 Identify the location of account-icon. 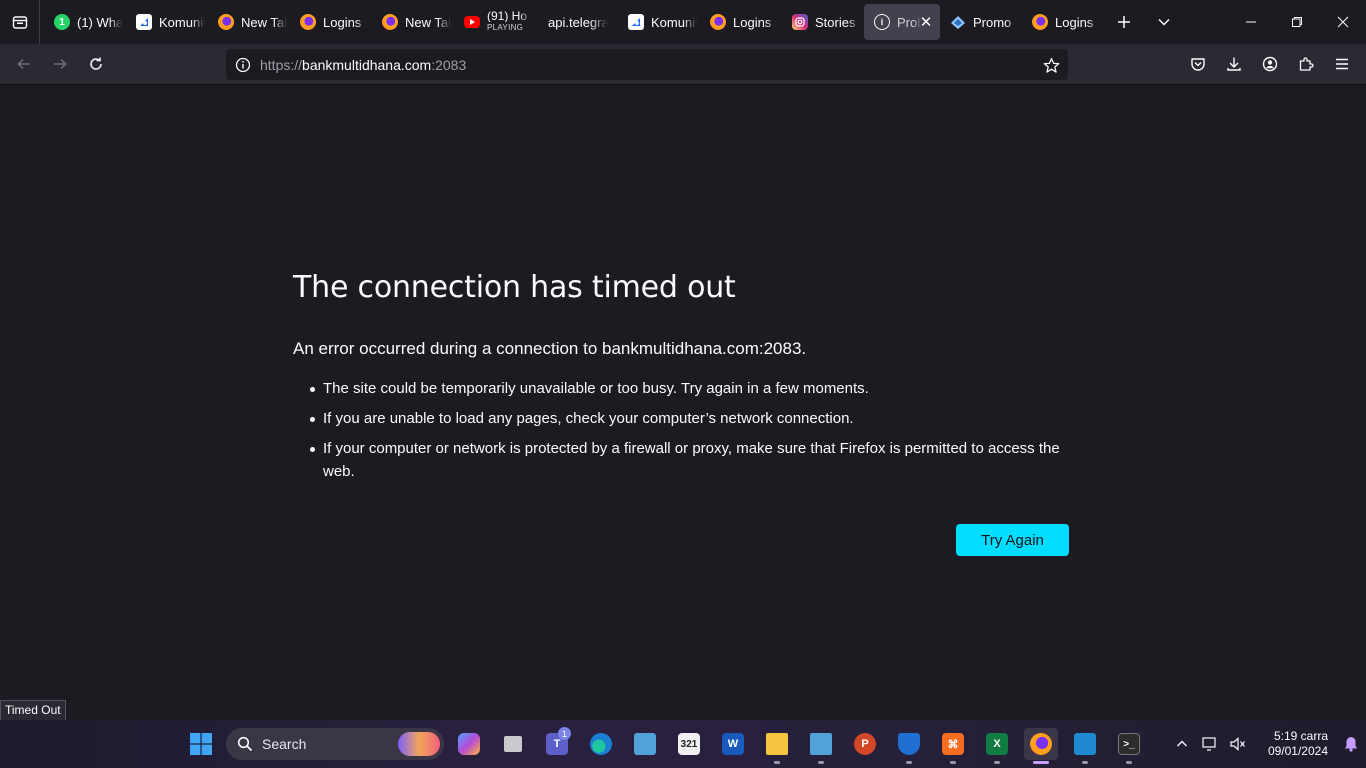
(1270, 64).